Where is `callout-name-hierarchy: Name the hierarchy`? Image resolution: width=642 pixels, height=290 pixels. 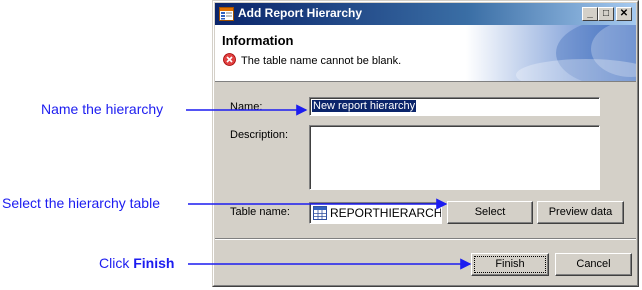 callout-name-hierarchy: Name the hierarchy is located at coordinates (102, 109).